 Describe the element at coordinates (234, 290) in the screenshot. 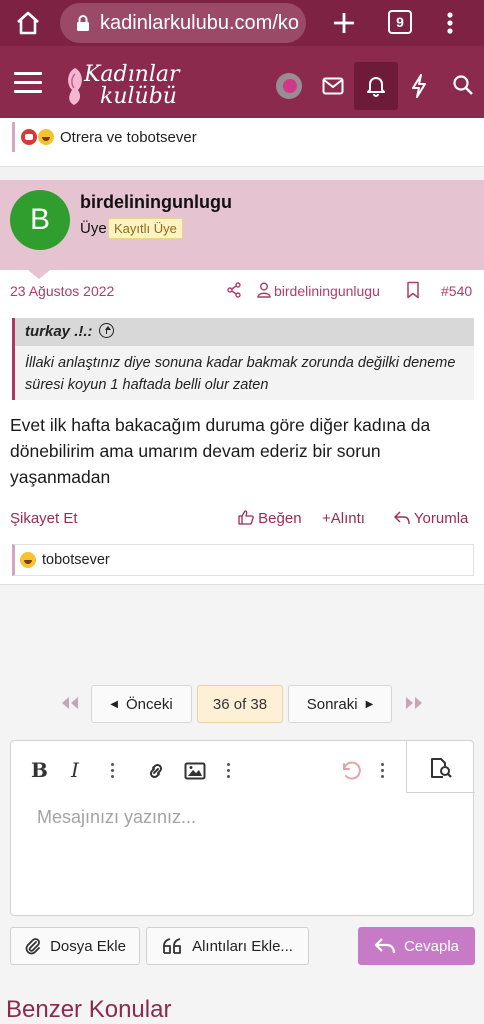

I see `share-icon` at that location.